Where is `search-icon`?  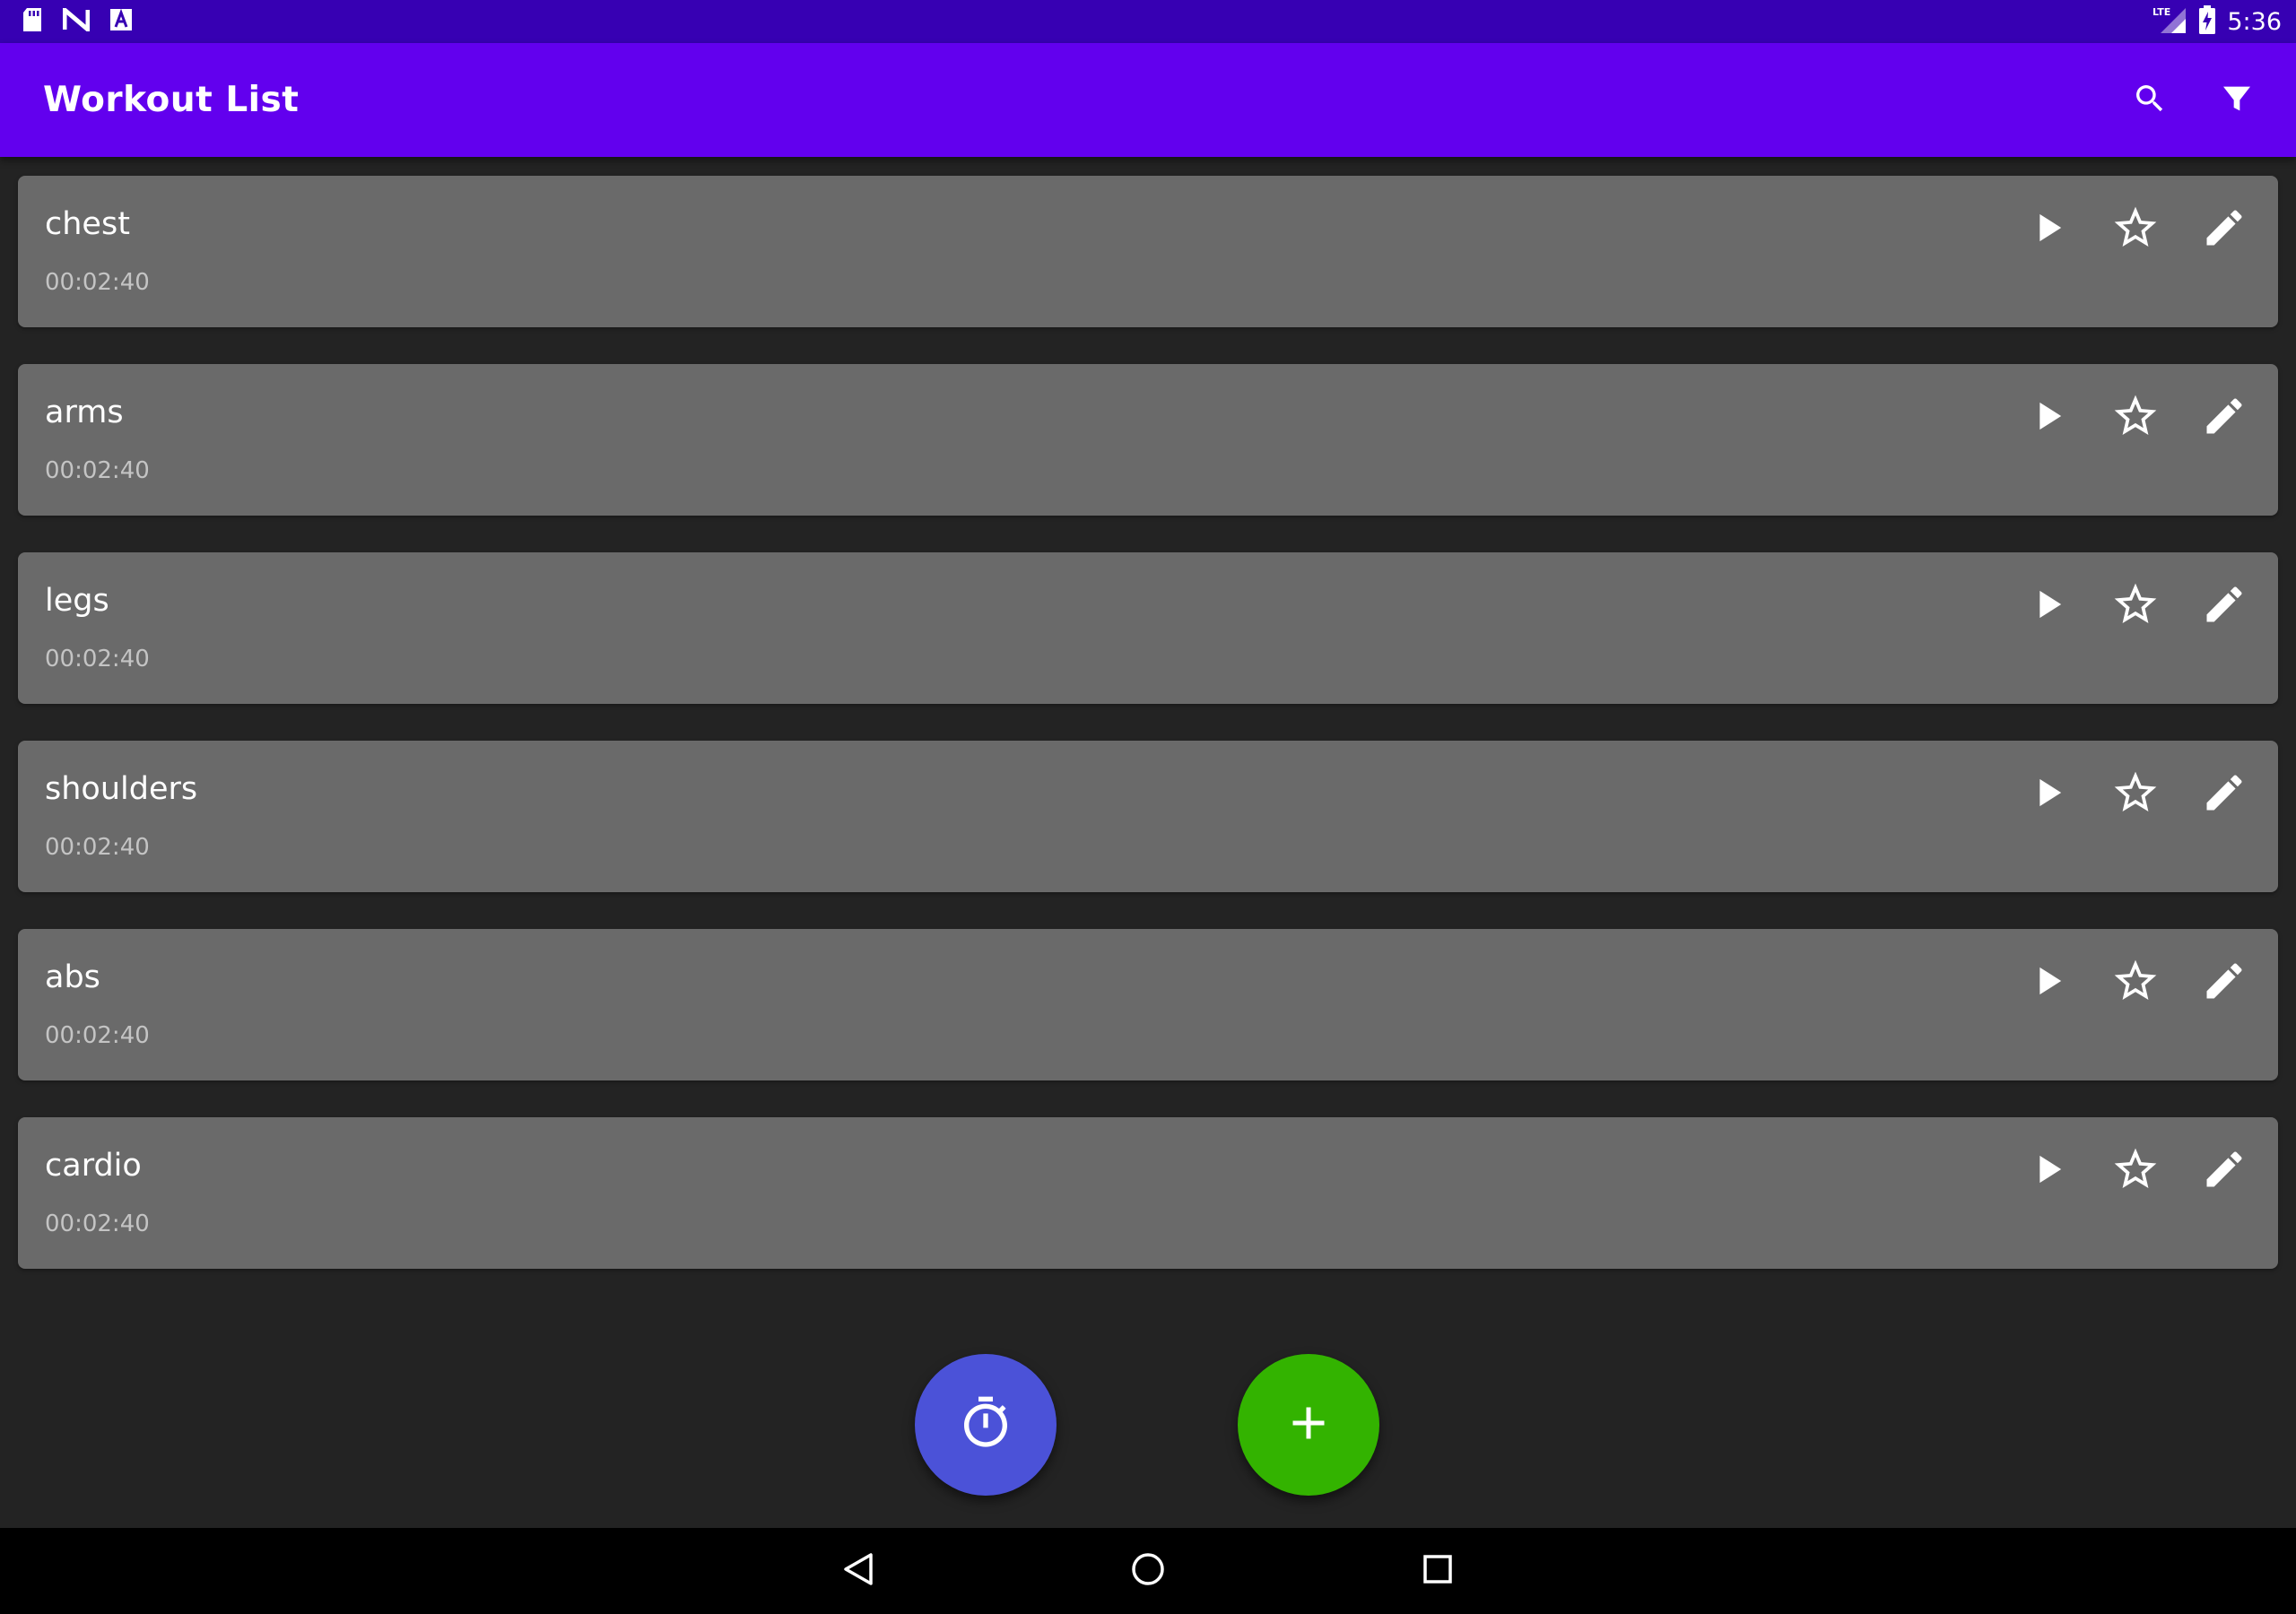 search-icon is located at coordinates (2150, 100).